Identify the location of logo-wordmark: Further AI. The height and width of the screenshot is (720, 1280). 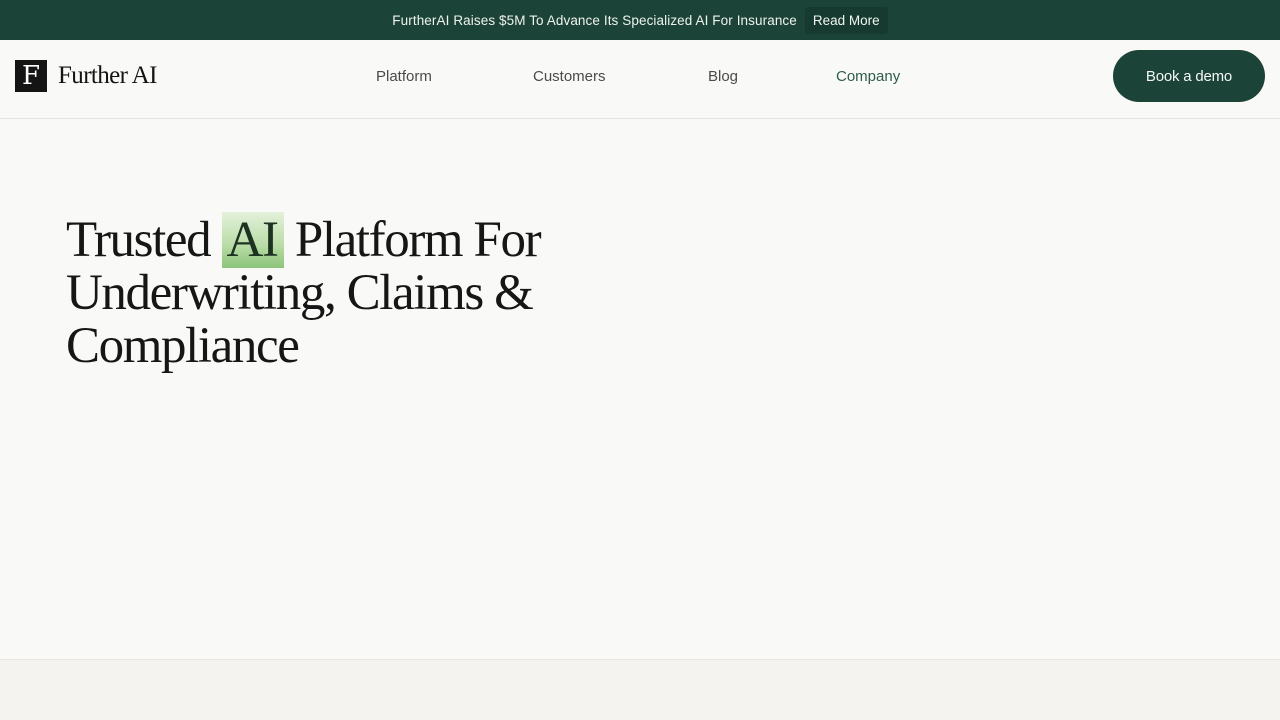
(107, 75).